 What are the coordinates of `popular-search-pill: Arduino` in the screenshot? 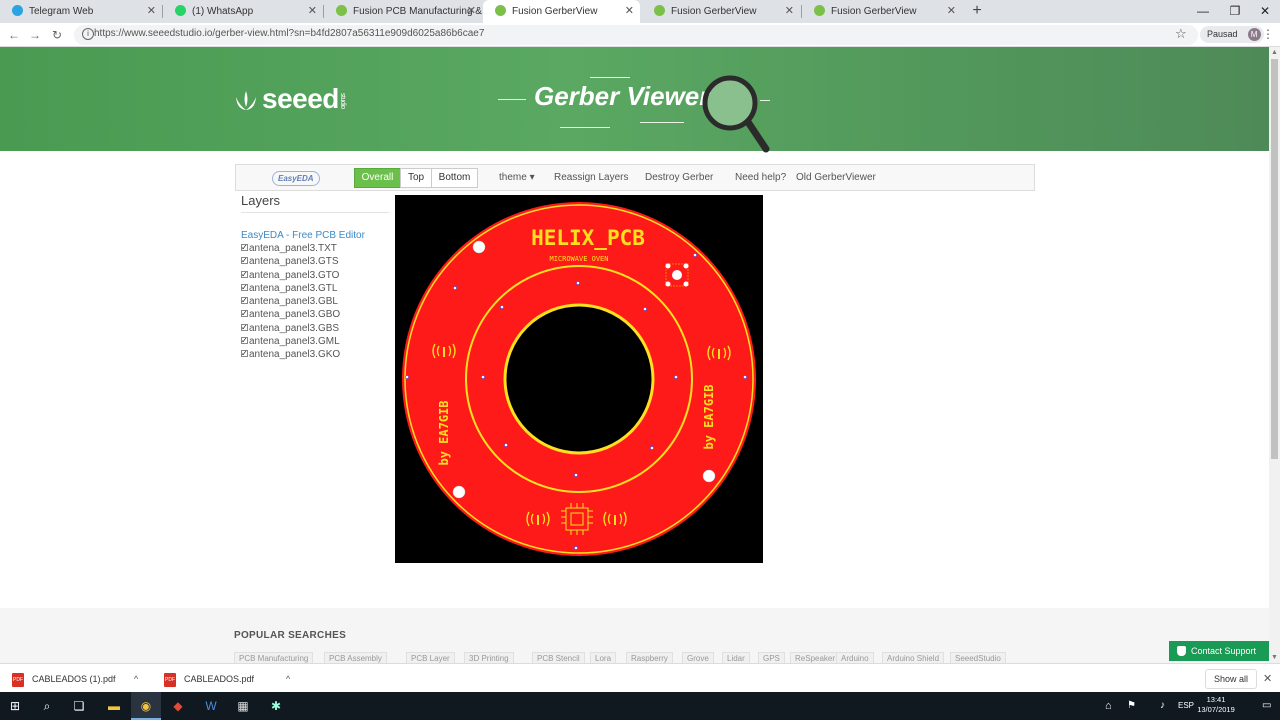 It's located at (855, 657).